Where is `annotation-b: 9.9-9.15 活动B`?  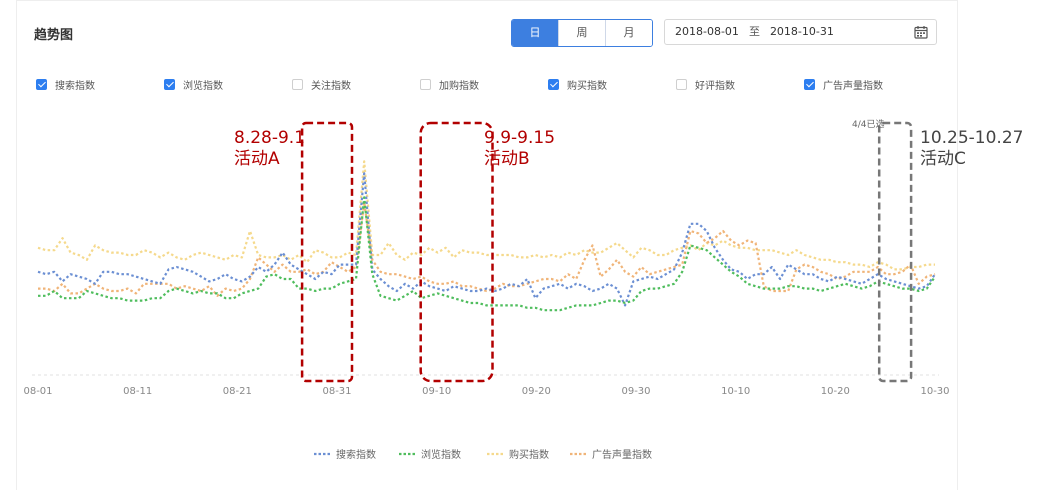
annotation-b: 9.9-9.15 活动B is located at coordinates (519, 149).